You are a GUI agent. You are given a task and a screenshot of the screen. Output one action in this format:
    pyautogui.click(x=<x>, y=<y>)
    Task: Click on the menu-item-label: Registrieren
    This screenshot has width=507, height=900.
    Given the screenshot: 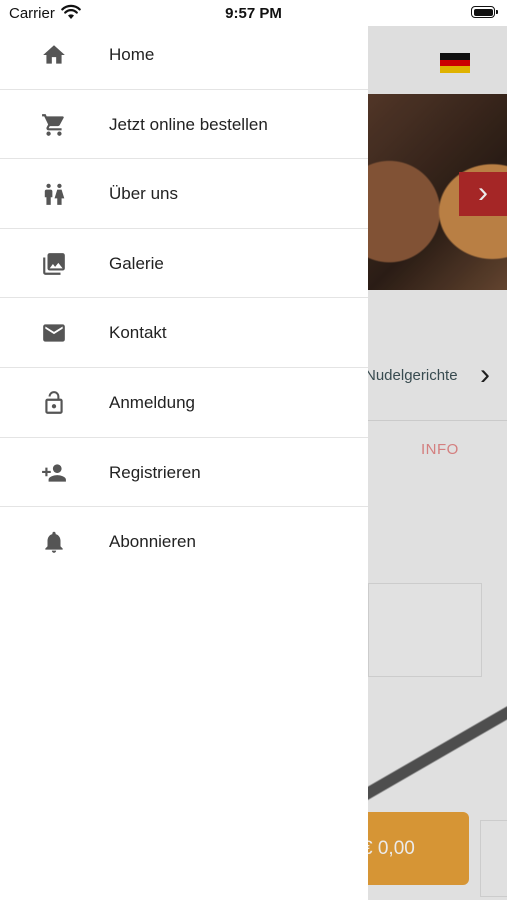 What is the action you would take?
    pyautogui.click(x=155, y=472)
    